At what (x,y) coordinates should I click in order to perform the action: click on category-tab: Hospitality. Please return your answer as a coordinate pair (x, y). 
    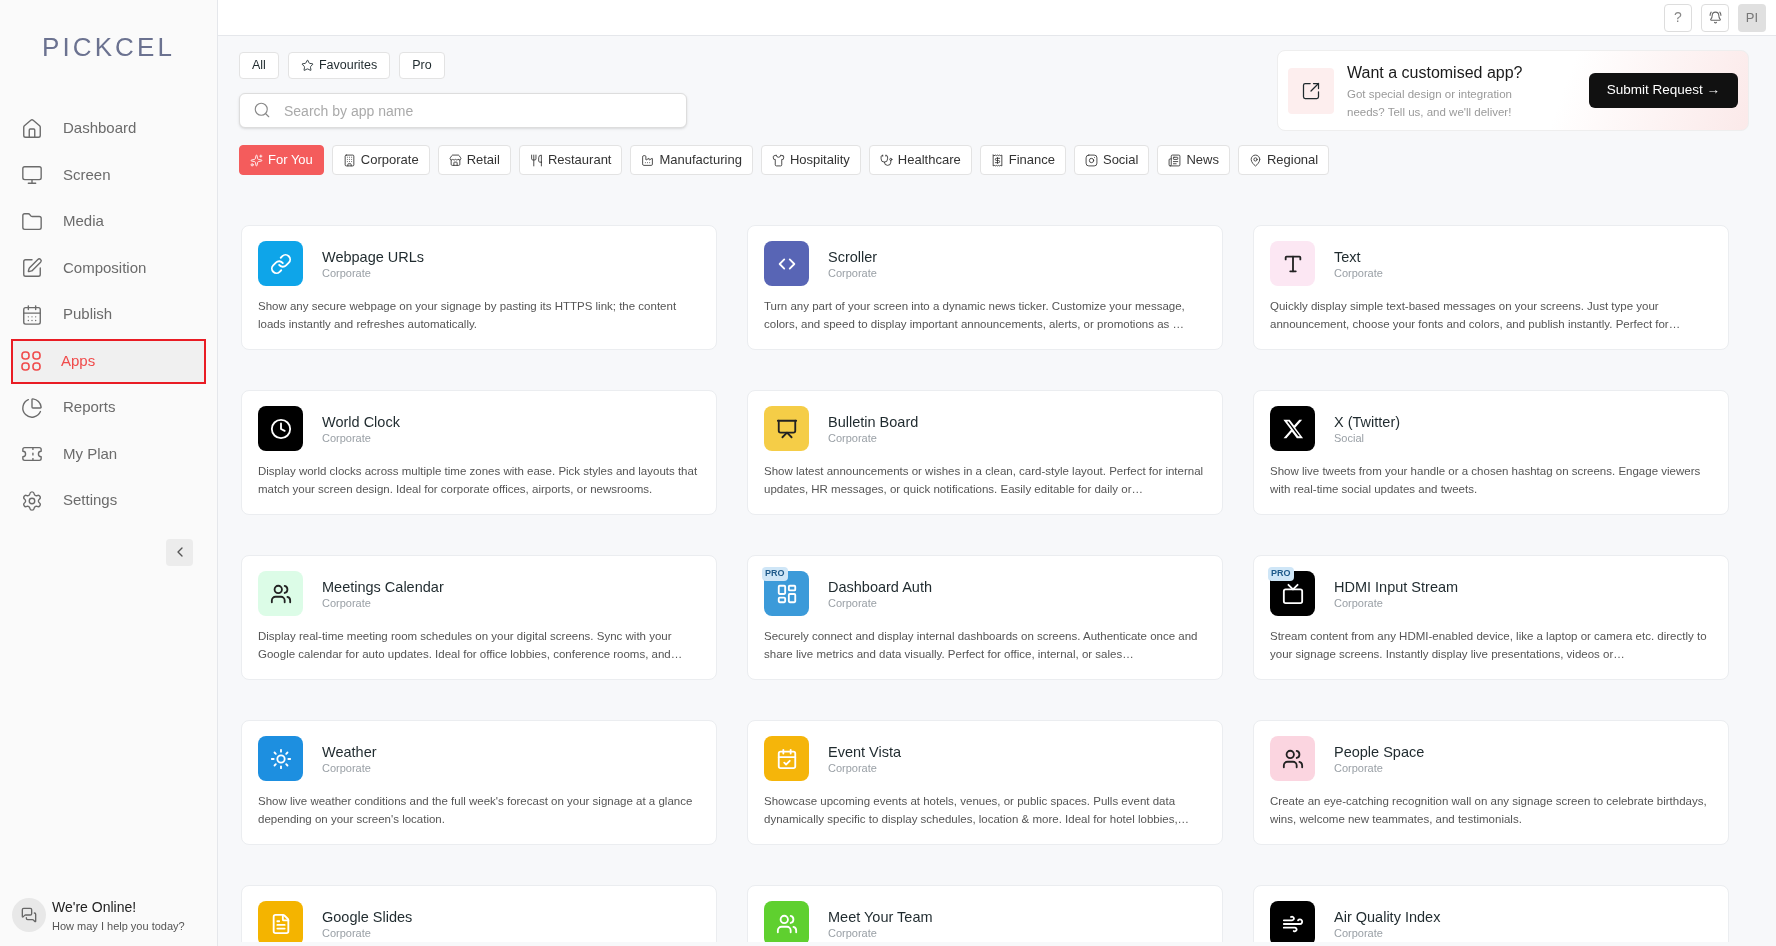
    Looking at the image, I should click on (810, 160).